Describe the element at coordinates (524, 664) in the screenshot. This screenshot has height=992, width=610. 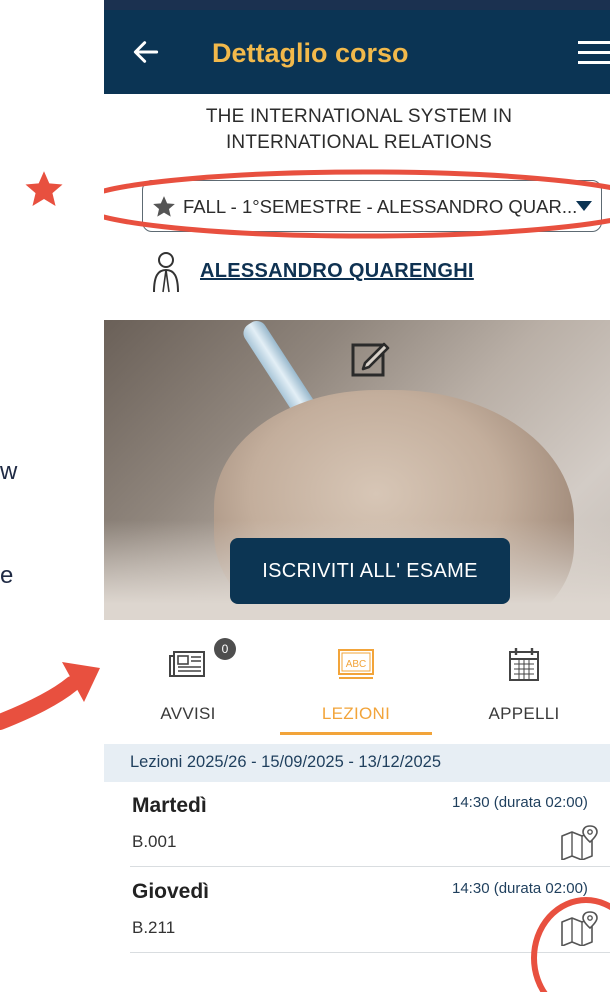
I see `calendar-icon` at that location.